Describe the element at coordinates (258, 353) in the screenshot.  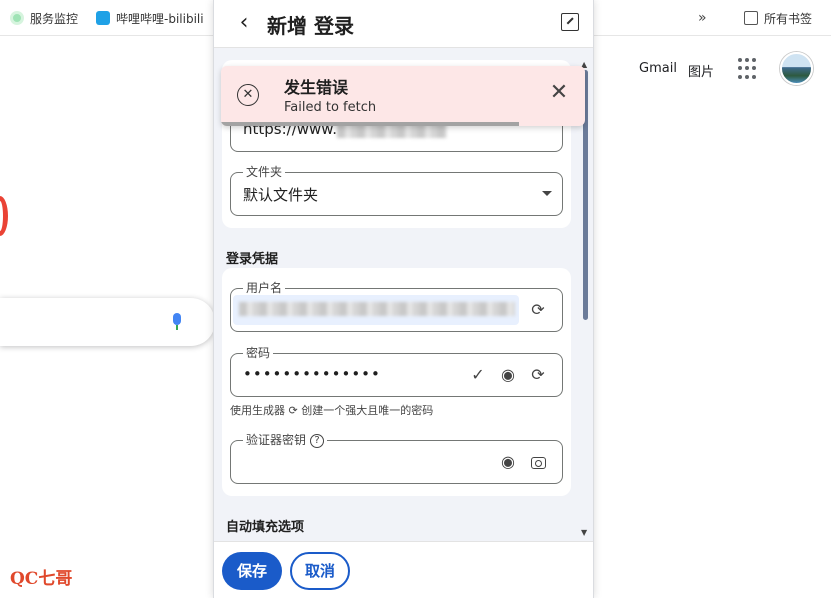
I see `password-field-label: 密码` at that location.